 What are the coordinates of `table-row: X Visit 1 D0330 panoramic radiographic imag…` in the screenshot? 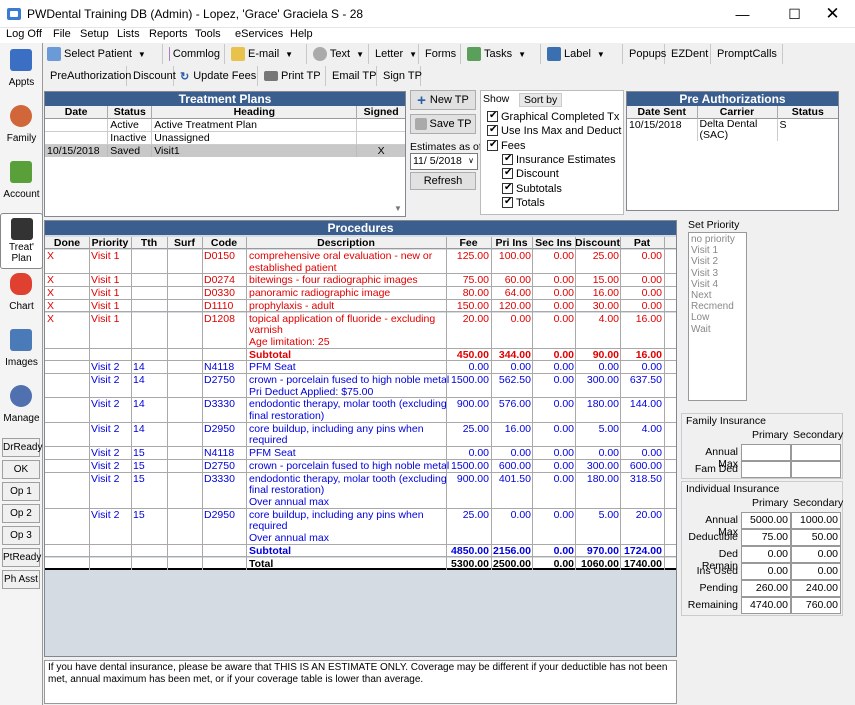 It's located at (360, 293).